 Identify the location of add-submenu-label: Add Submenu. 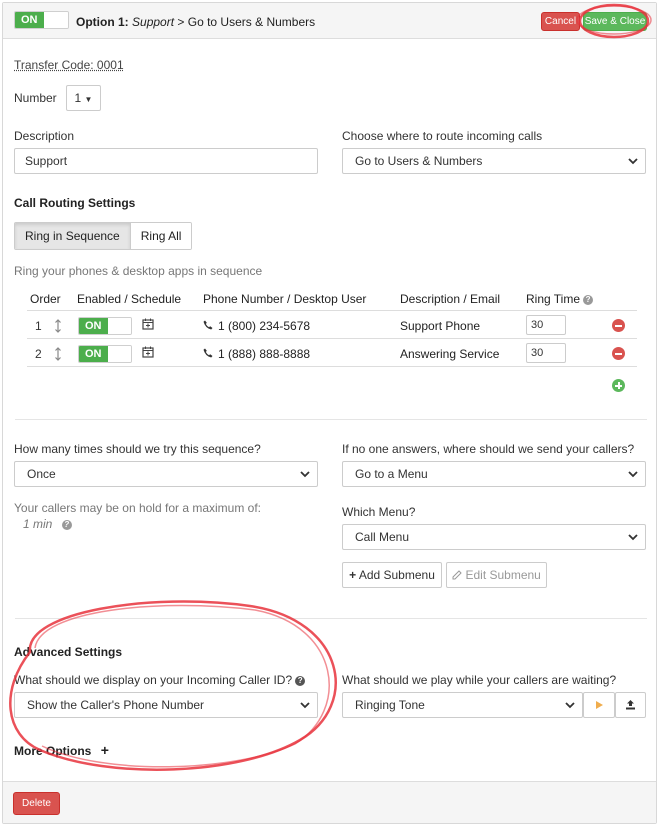
(396, 575).